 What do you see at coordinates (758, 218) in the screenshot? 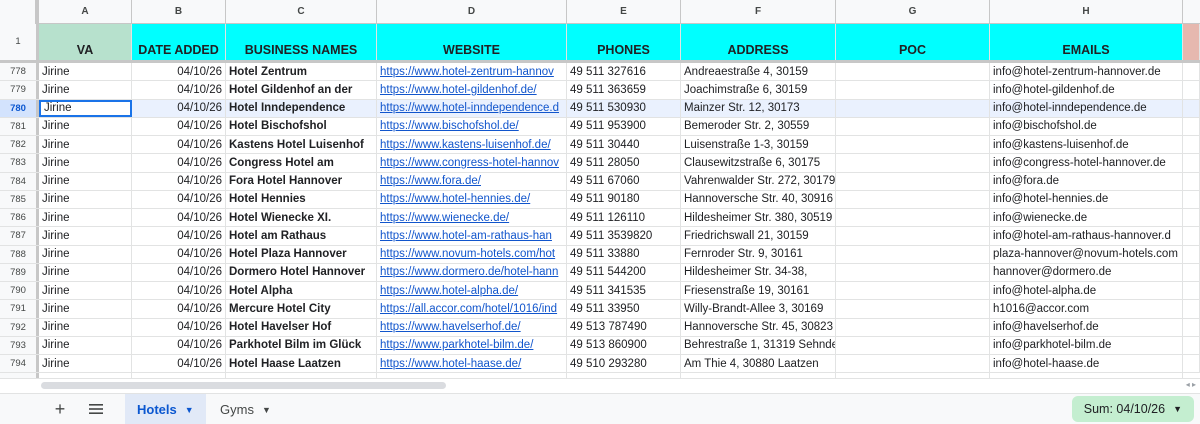
I see `cell-address: Hildesheimer Str. 380, 30519` at bounding box center [758, 218].